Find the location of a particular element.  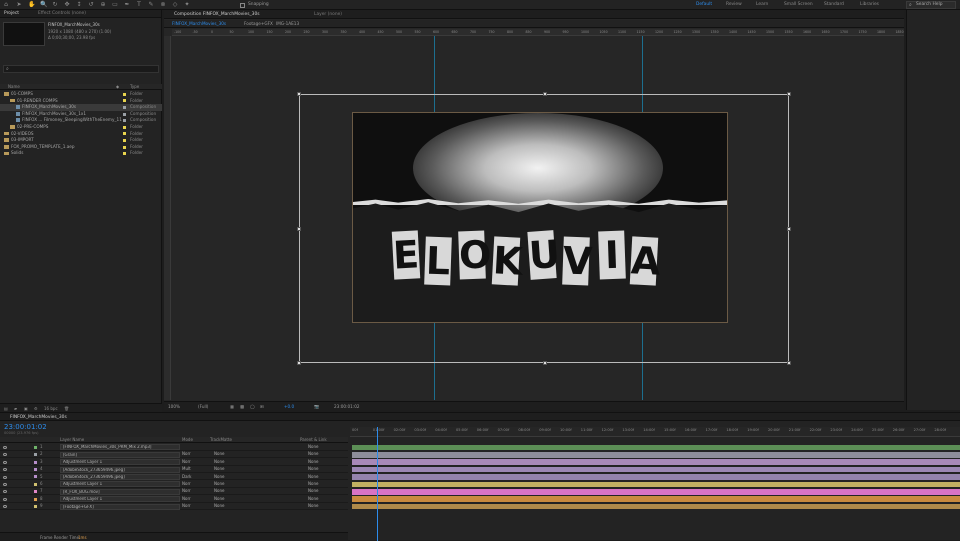

clone-tool-icon: ⊗ is located at coordinates (163, 5).